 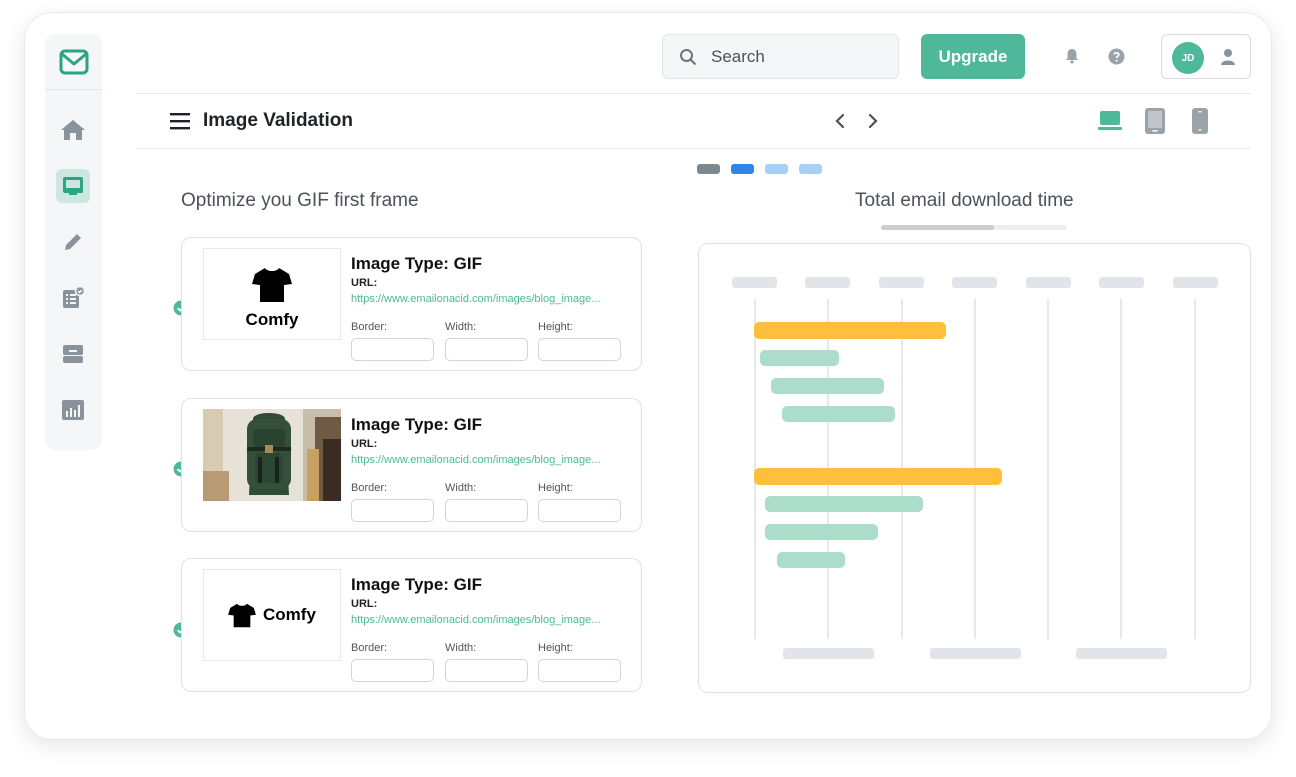 What do you see at coordinates (938, 227) in the screenshot?
I see `download-progress-fill` at bounding box center [938, 227].